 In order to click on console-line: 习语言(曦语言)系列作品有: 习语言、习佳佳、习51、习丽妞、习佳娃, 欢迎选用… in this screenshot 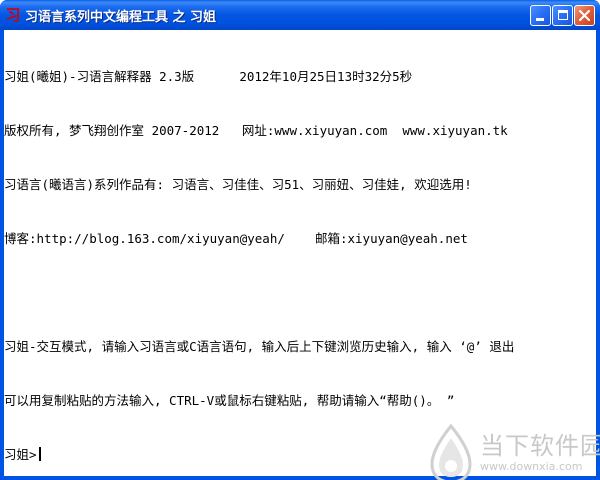, I will do `click(238, 184)`.